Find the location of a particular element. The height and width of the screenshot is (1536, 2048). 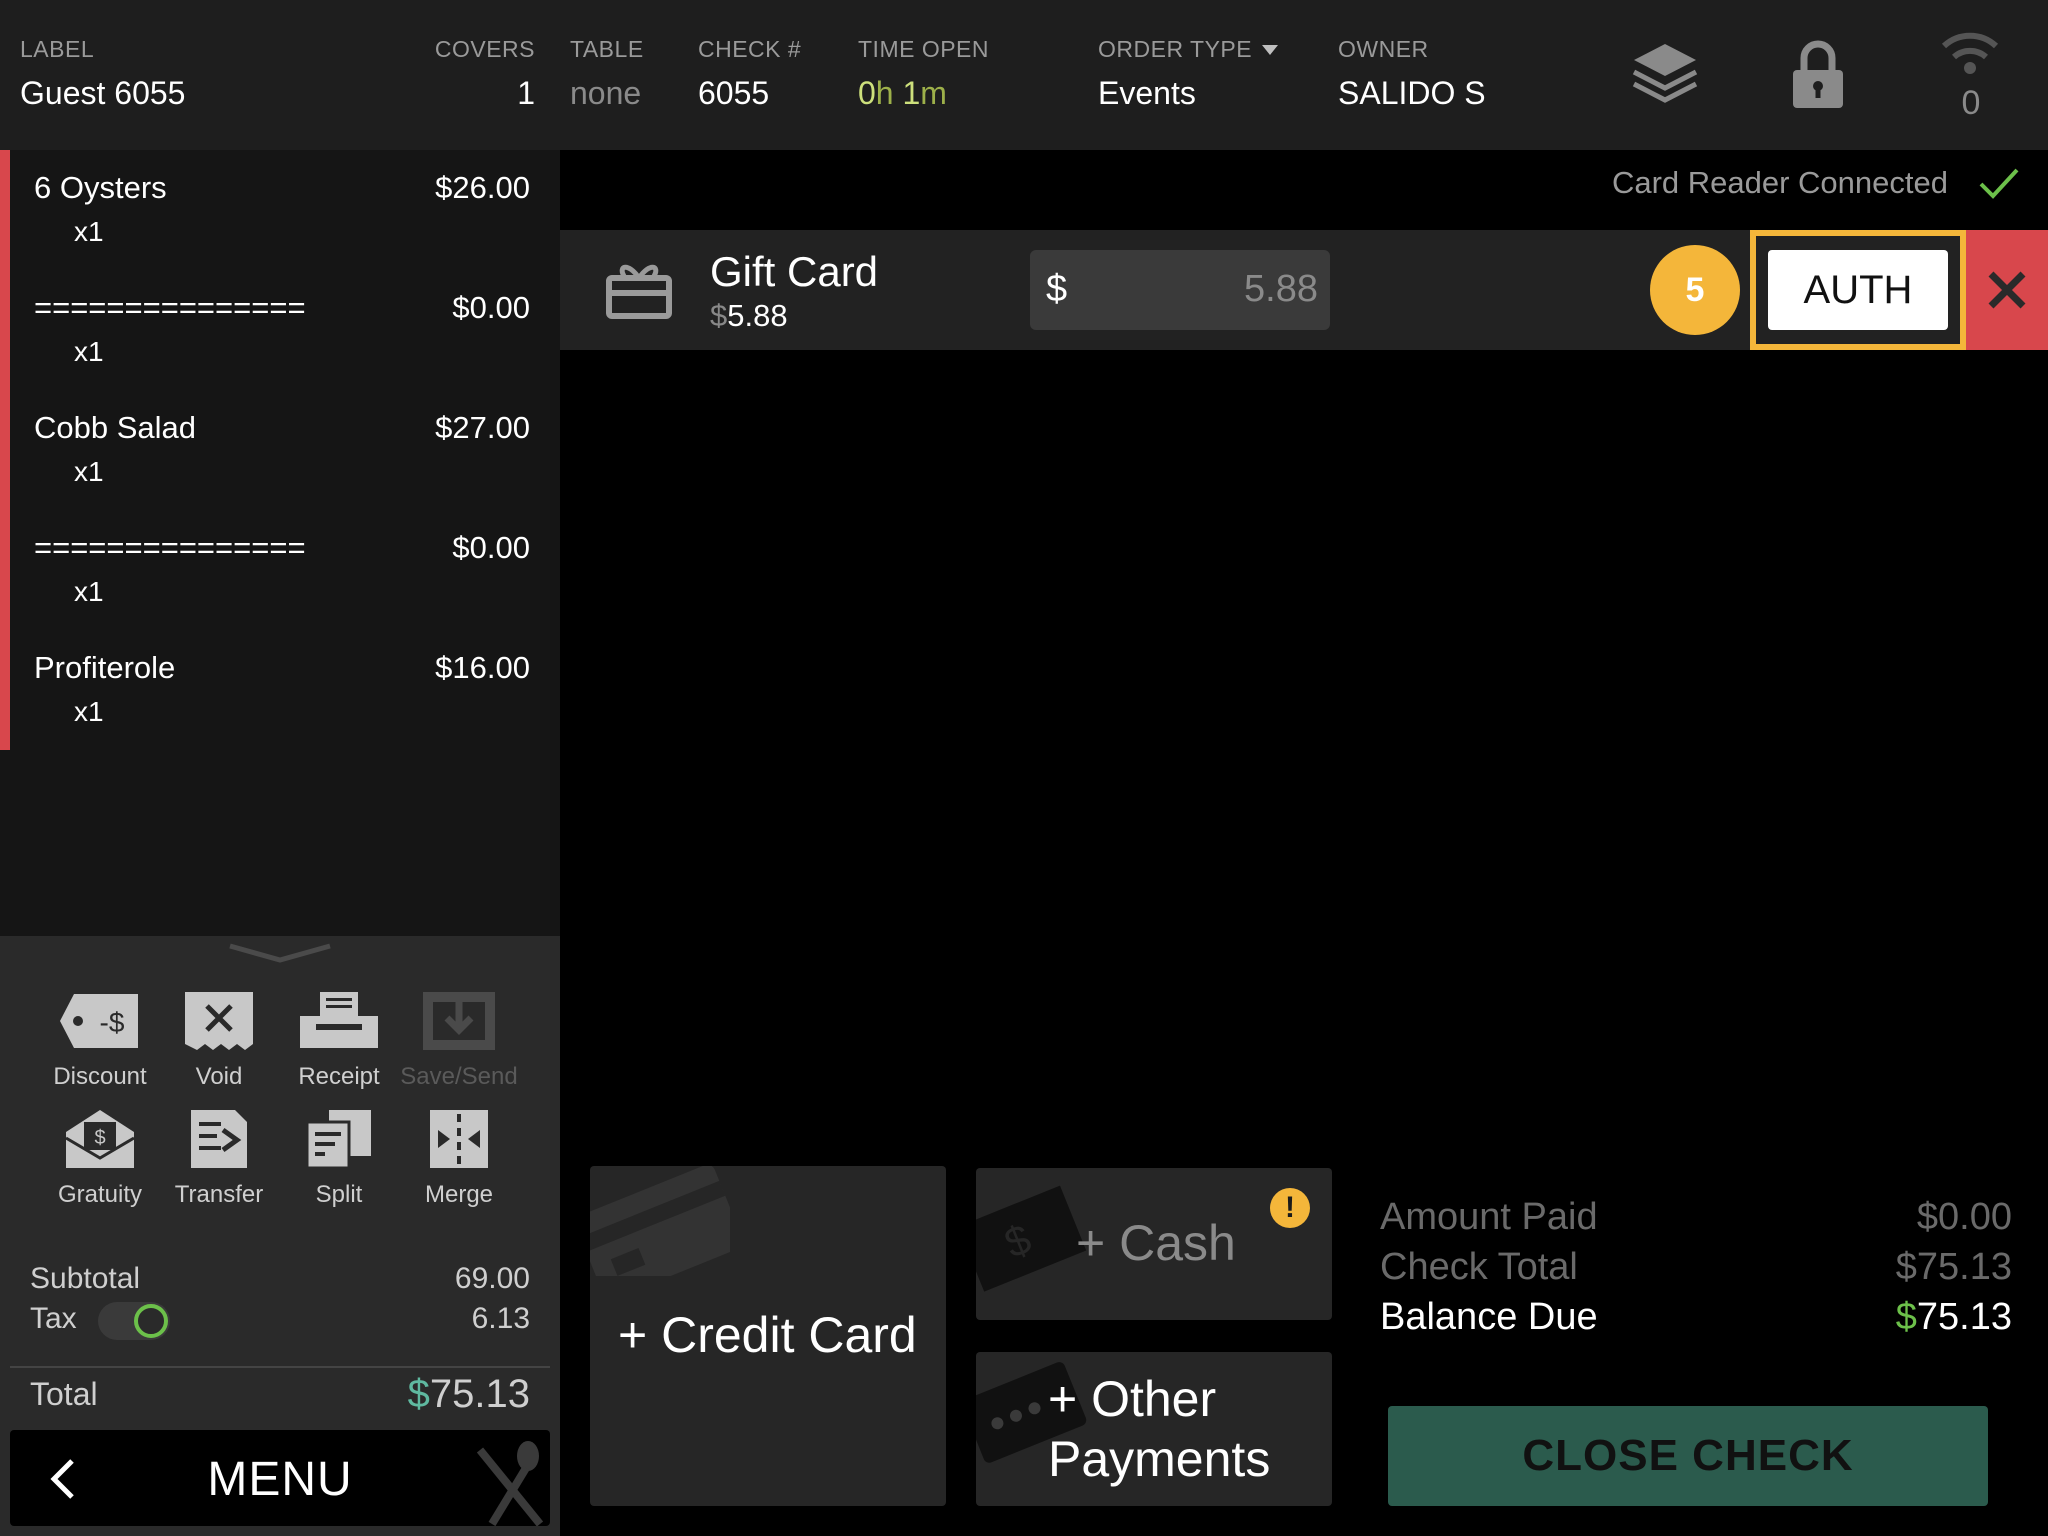

void-button: Void is located at coordinates (219, 1040).